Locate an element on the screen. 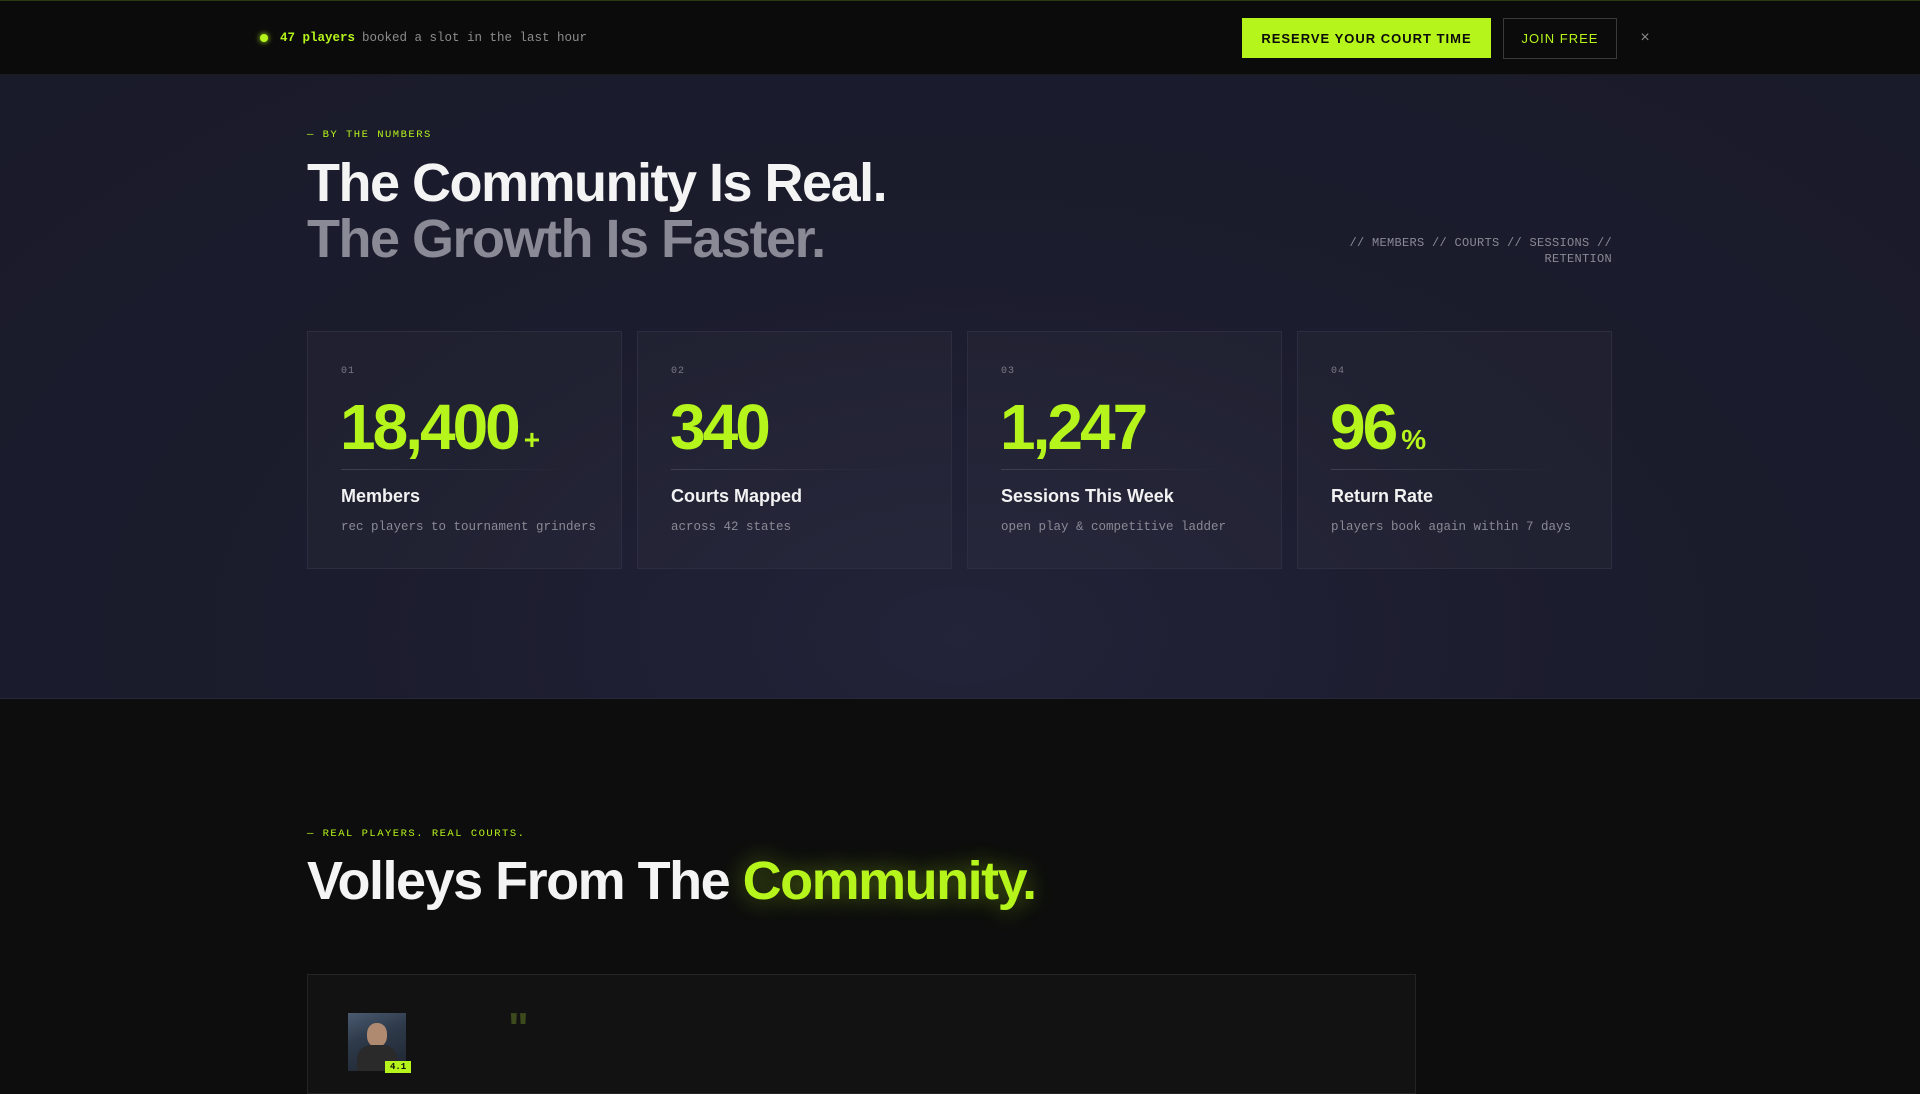 The width and height of the screenshot is (1920, 1094). community-headline: Volleys From The Community. is located at coordinates (672, 881).